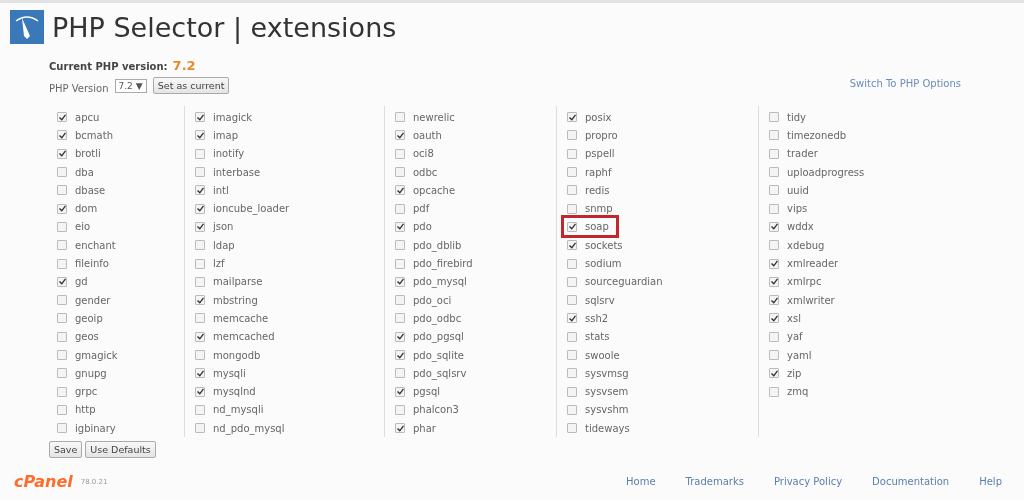  I want to click on footer-link: Help, so click(990, 482).